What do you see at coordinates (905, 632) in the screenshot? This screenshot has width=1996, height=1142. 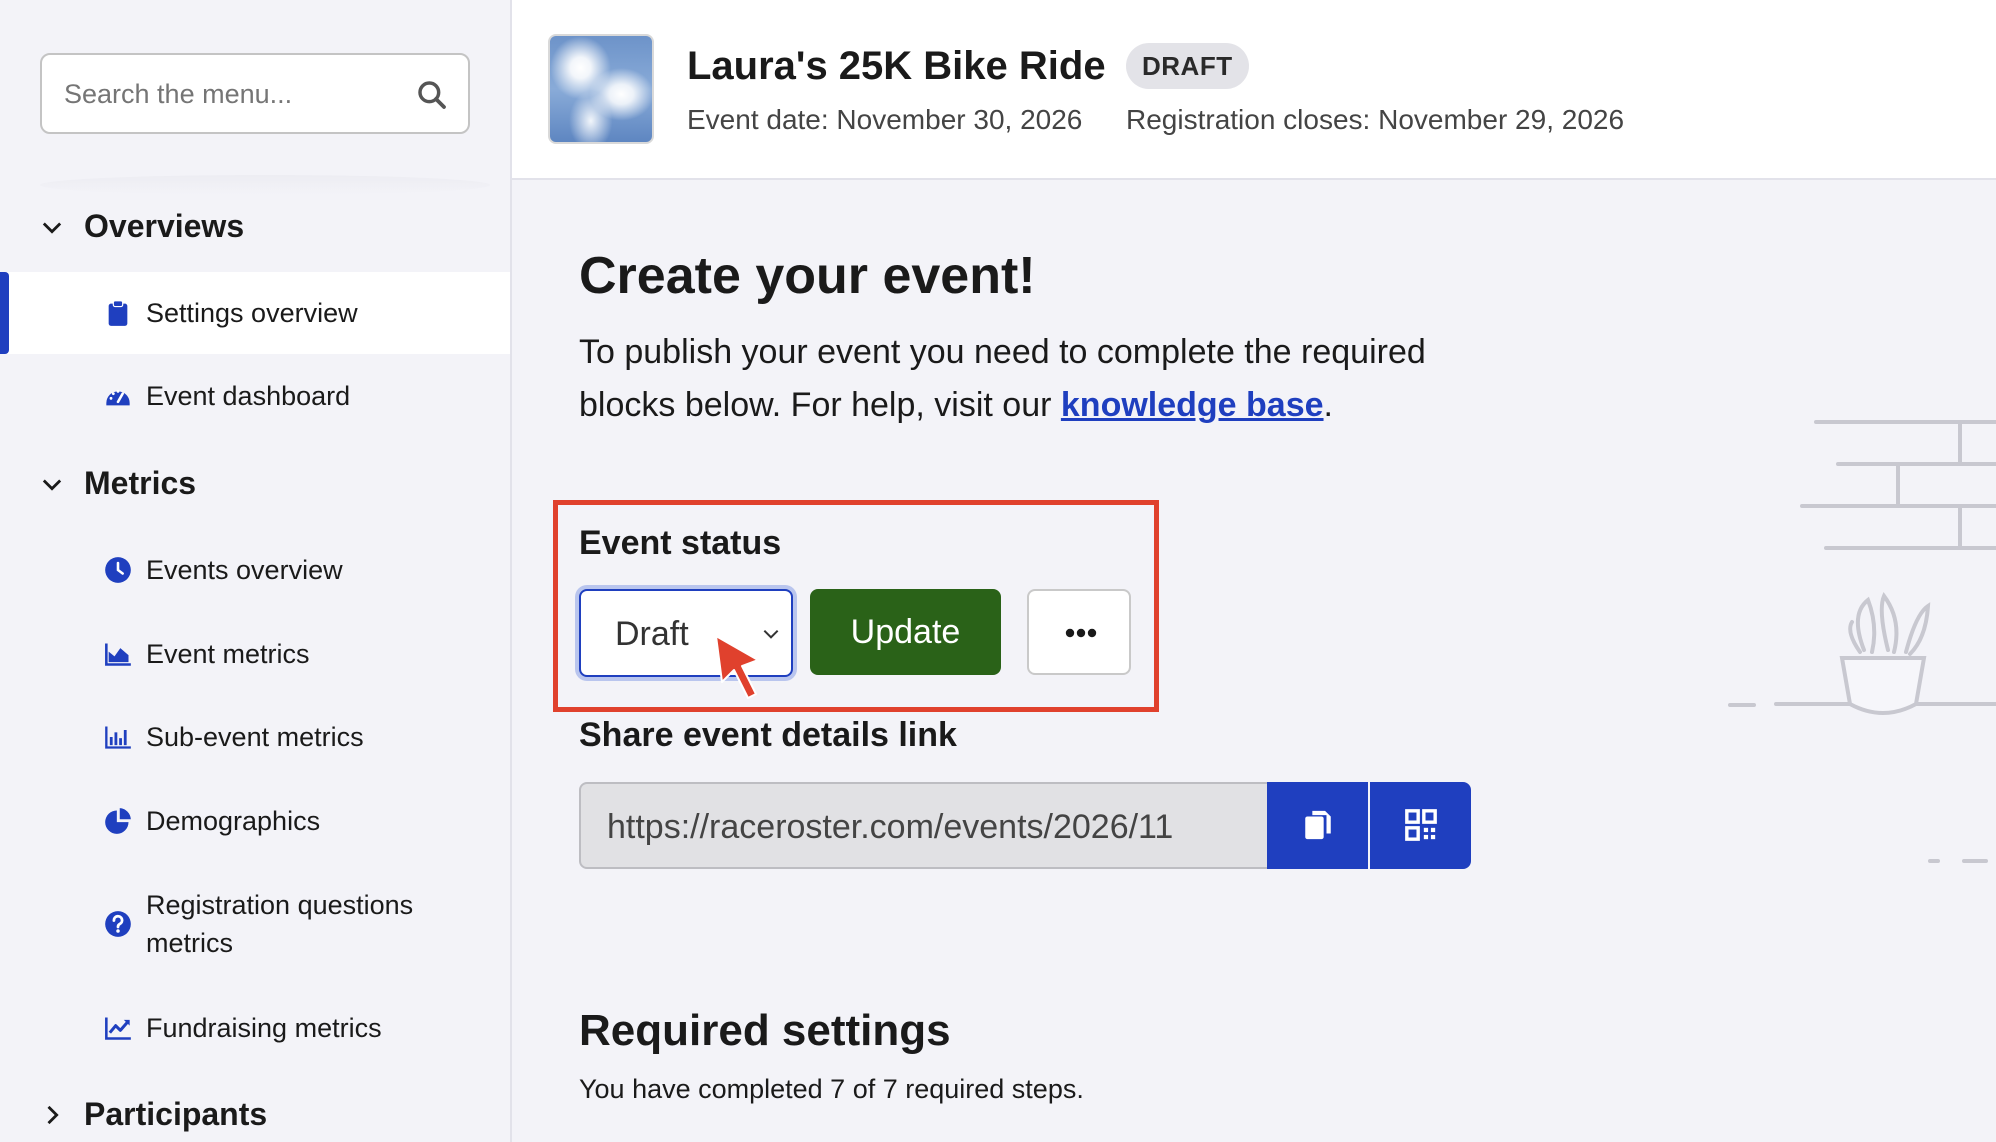 I see `update-button: Update` at bounding box center [905, 632].